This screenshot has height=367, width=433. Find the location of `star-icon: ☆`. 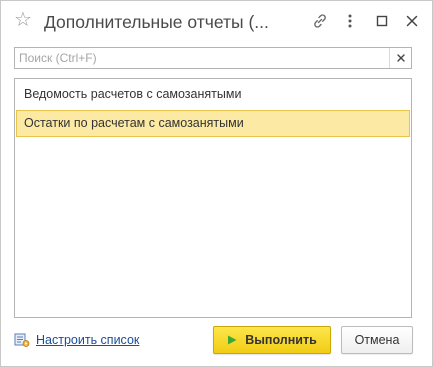

star-icon: ☆ is located at coordinates (25, 20).